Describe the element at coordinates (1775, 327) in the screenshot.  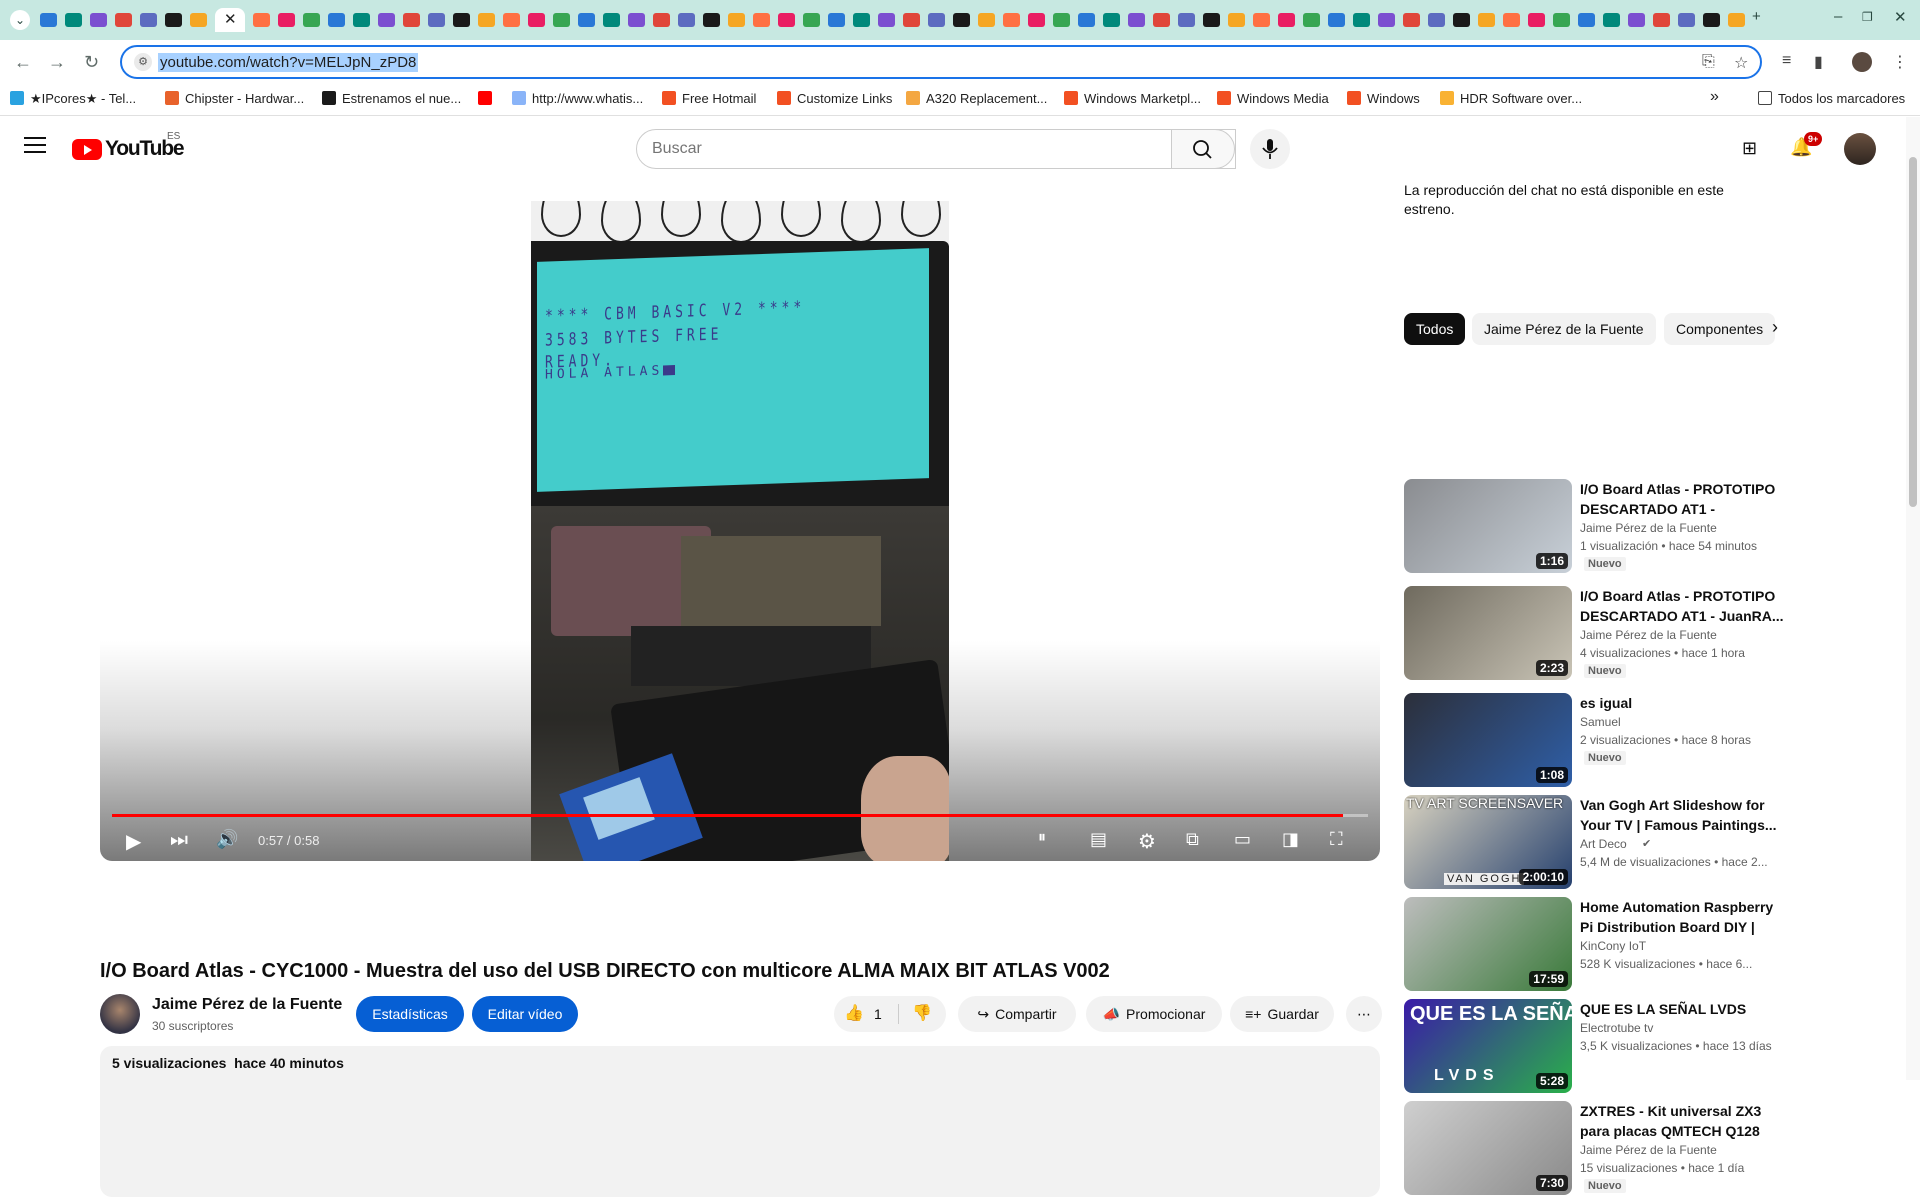
I see `chevron-right-icon: ›` at that location.